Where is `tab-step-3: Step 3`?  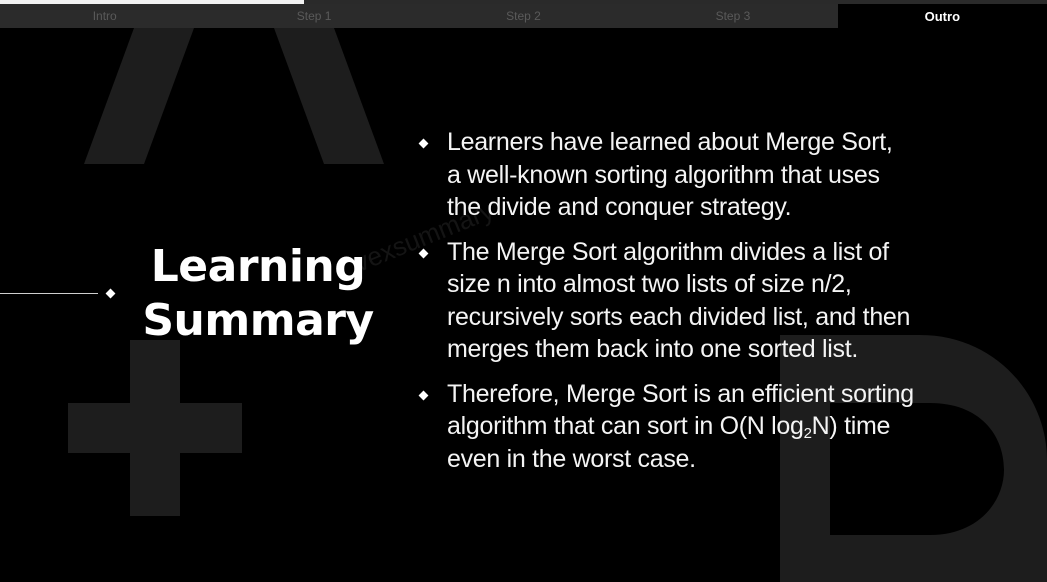
tab-step-3: Step 3 is located at coordinates (733, 16).